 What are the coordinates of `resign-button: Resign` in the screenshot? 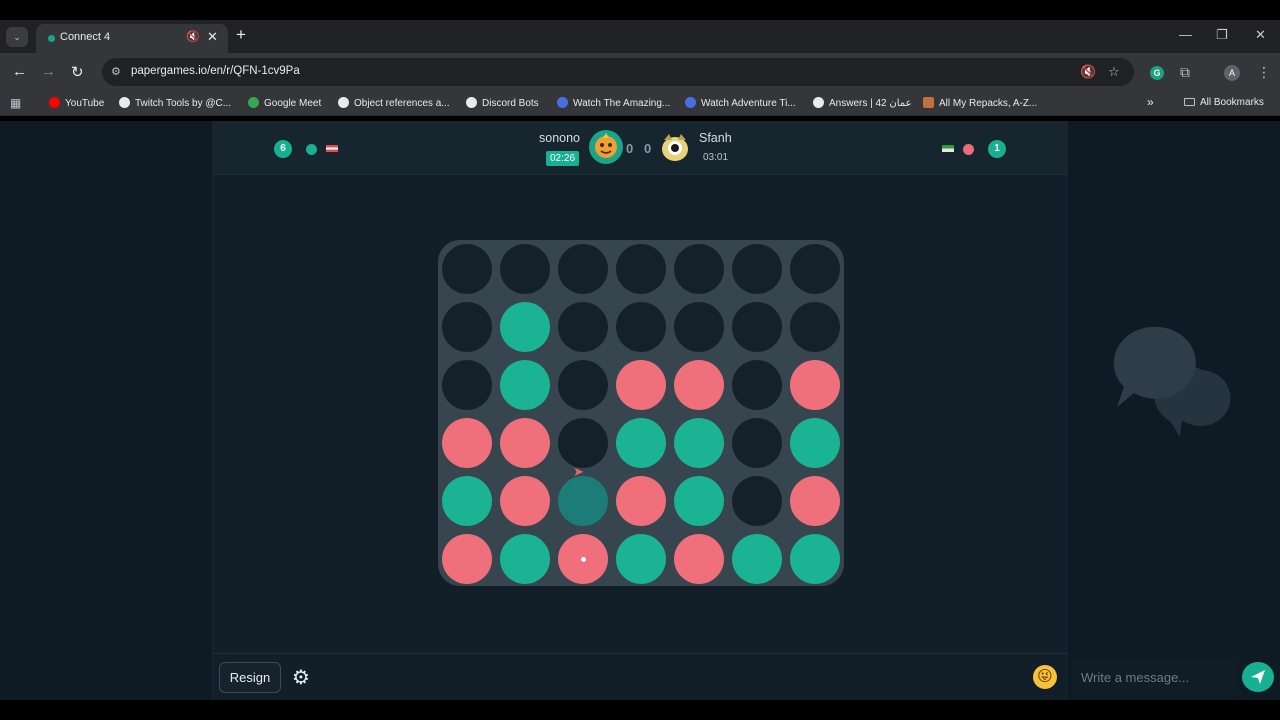 It's located at (250, 677).